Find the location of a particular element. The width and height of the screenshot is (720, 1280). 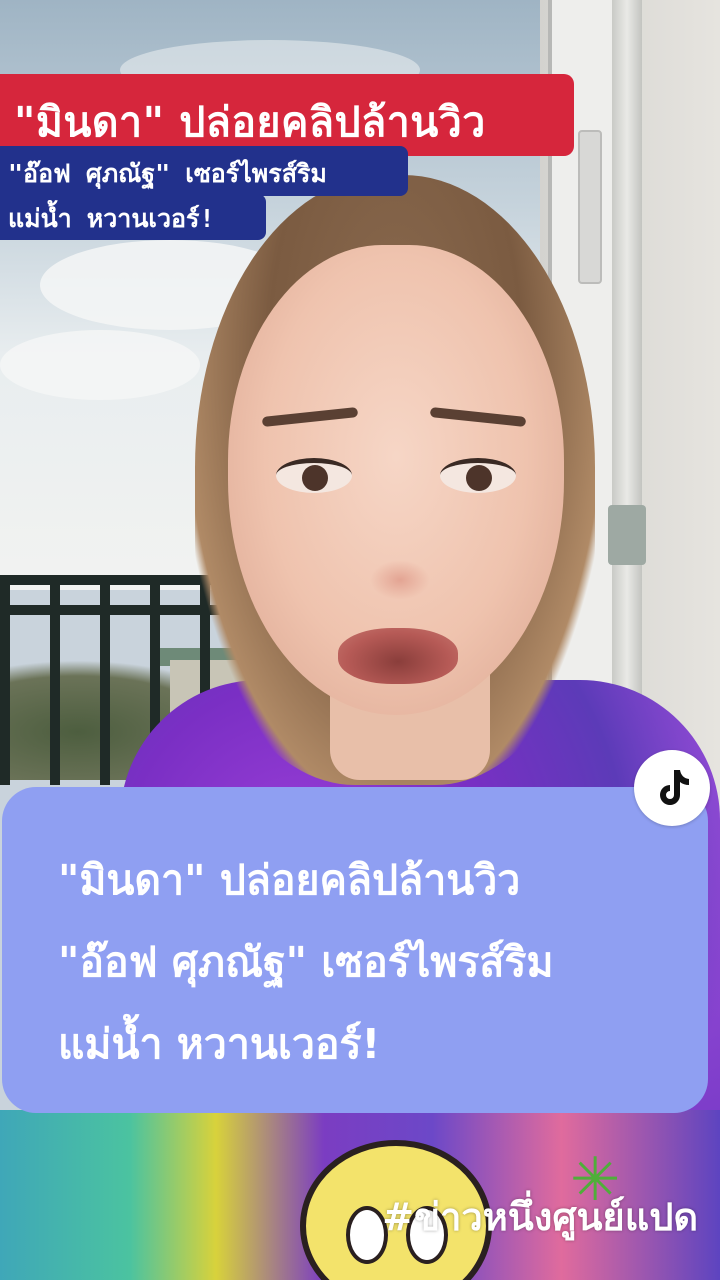

hashtag-watermark: #ข่าวหนึ่งศูนย์แปด is located at coordinates (540, 1217).